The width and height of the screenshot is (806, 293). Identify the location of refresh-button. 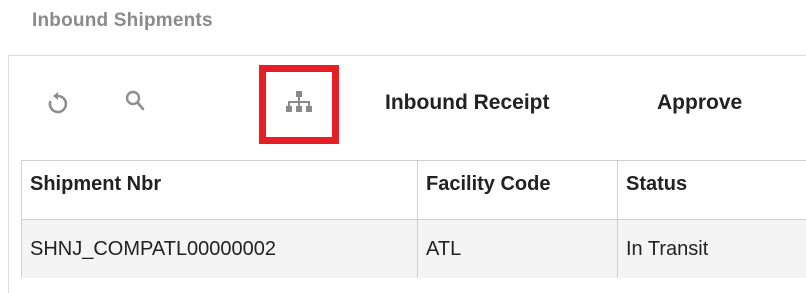
(58, 106).